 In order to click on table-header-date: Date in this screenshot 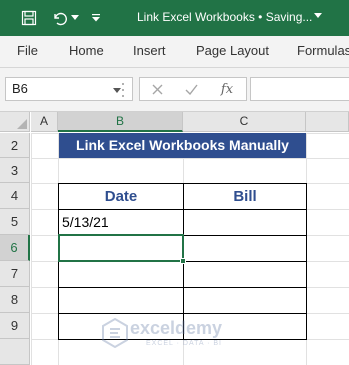, I will do `click(121, 196)`.